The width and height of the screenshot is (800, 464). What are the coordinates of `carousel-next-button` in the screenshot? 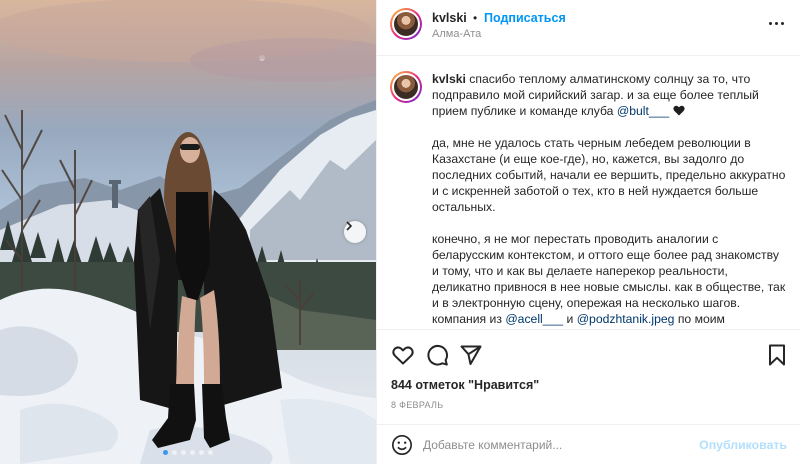 It's located at (355, 232).